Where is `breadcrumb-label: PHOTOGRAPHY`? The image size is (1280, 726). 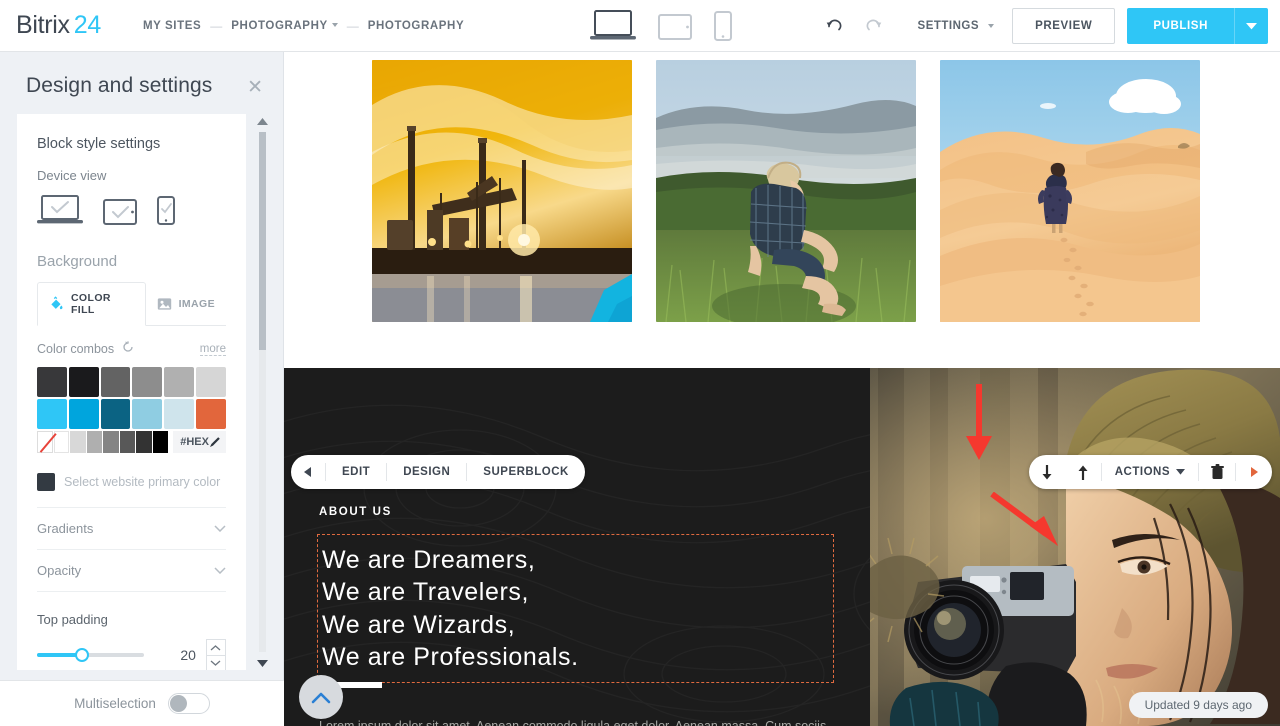 breadcrumb-label: PHOTOGRAPHY is located at coordinates (416, 25).